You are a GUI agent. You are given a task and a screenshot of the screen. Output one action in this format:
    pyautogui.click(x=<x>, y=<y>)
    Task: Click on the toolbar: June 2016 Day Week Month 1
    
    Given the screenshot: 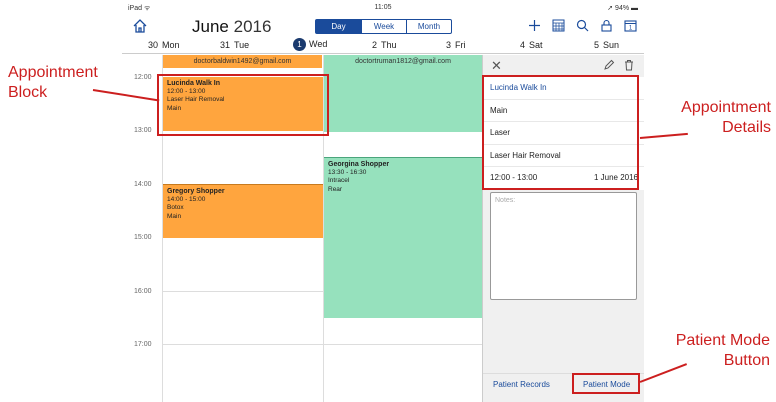 What is the action you would take?
    pyautogui.click(x=383, y=26)
    